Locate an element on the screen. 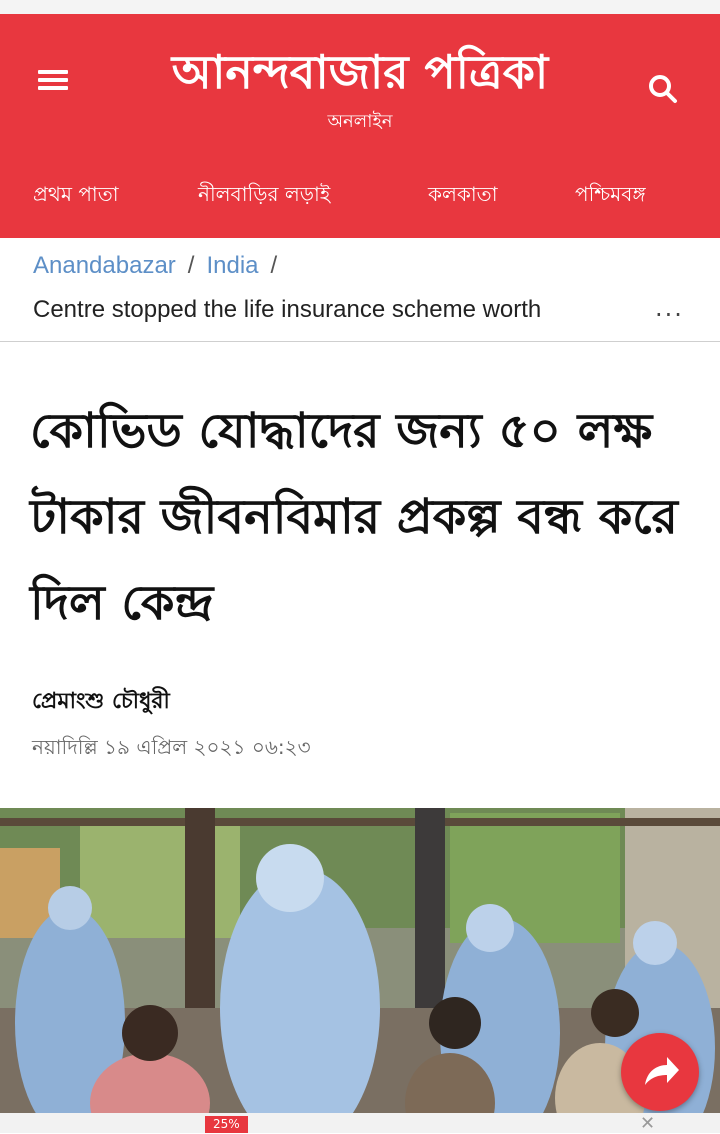  share-button is located at coordinates (660, 1072).